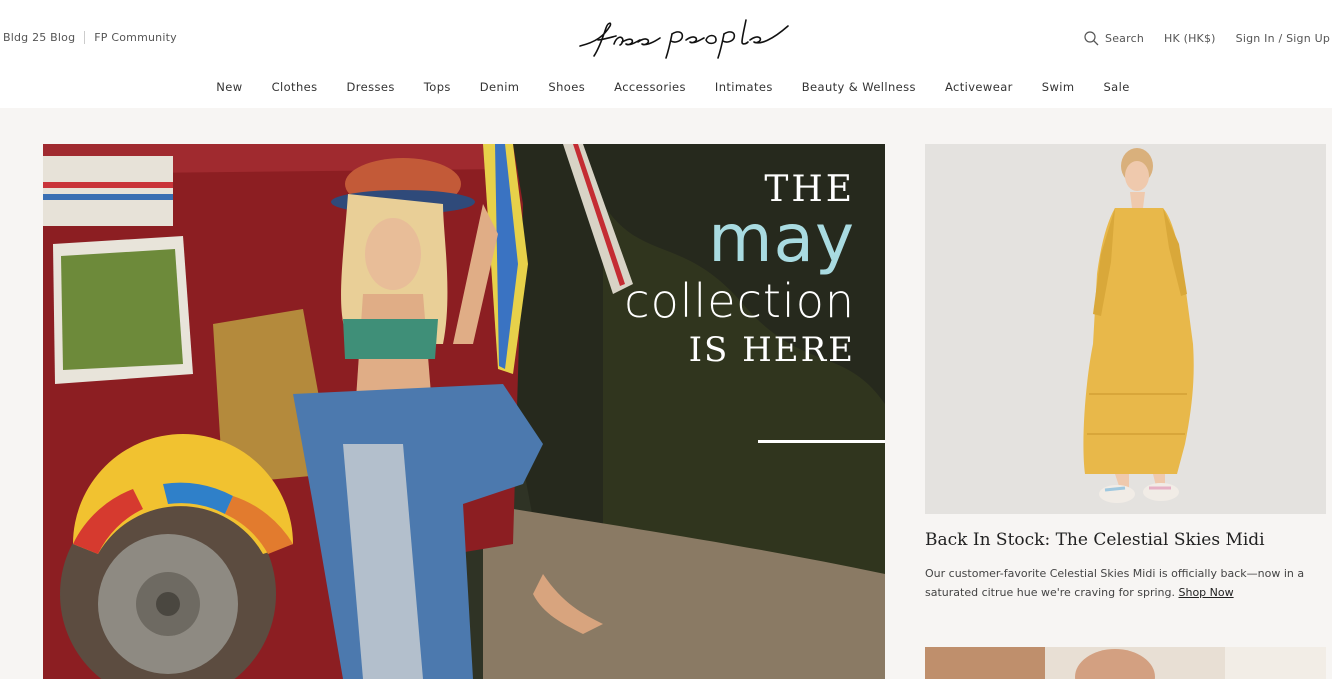 This screenshot has height=679, width=1332. Describe the element at coordinates (739, 300) in the screenshot. I see `hero-line-collection: collection` at that location.